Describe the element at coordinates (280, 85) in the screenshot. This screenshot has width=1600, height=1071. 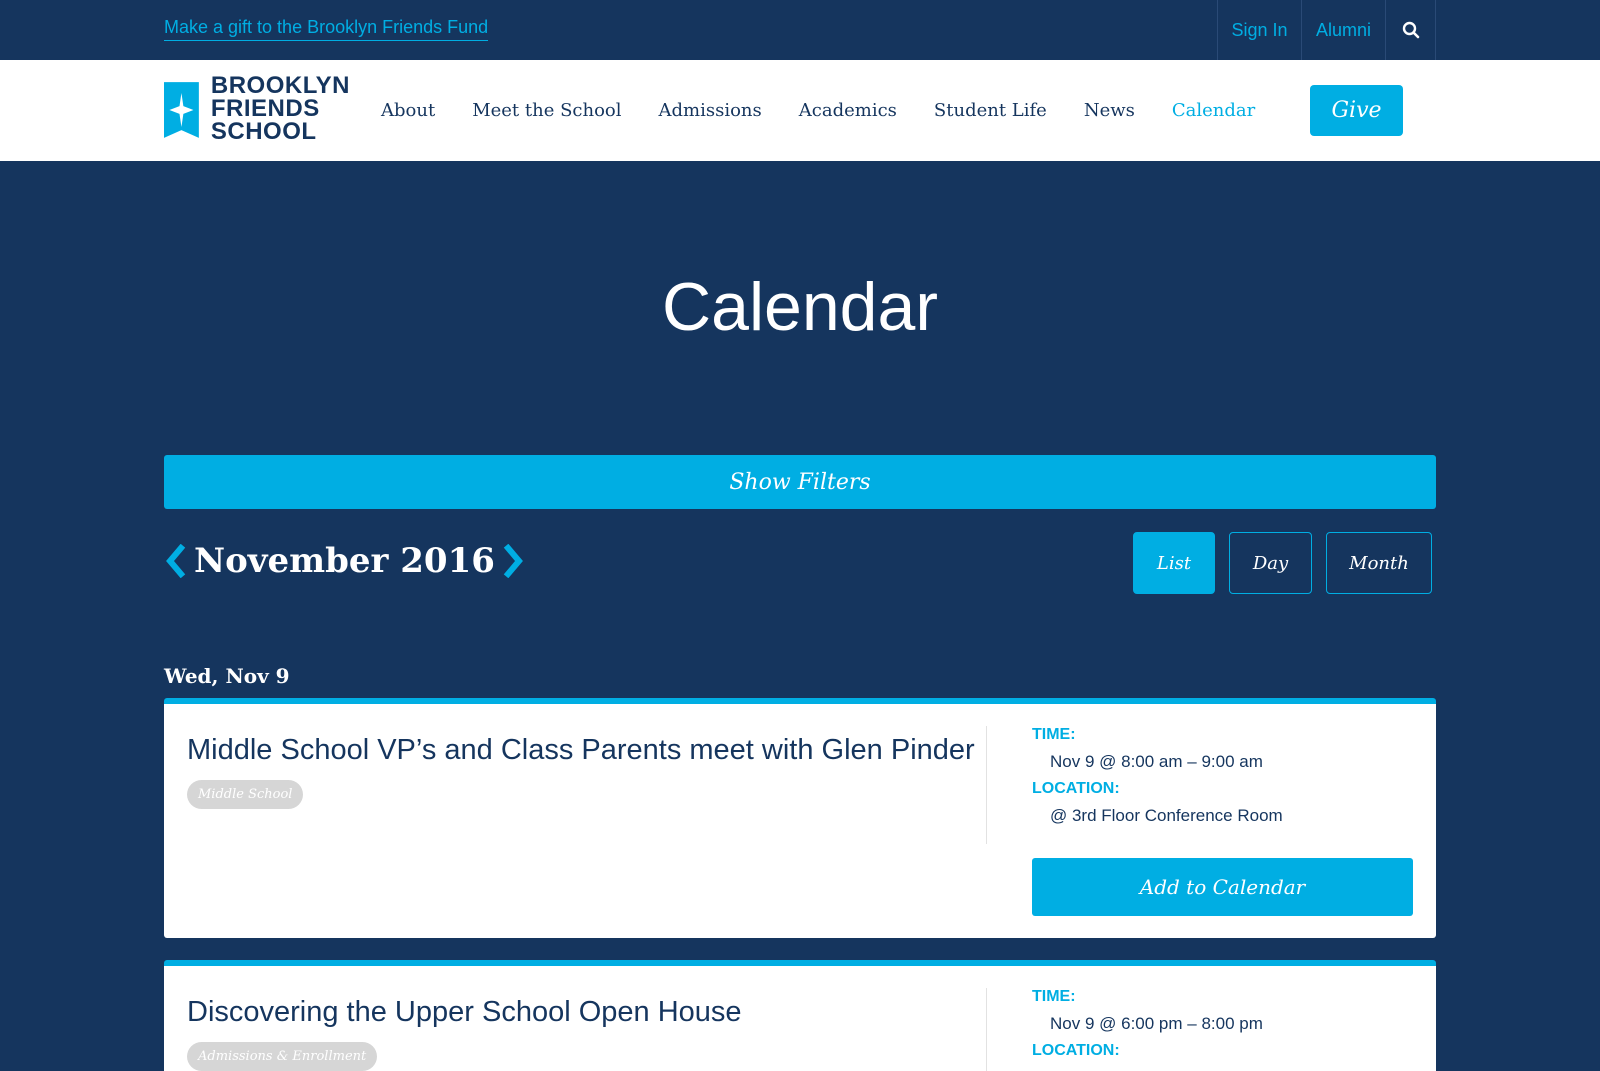
I see `logo-line-1: BROOKLYN` at that location.